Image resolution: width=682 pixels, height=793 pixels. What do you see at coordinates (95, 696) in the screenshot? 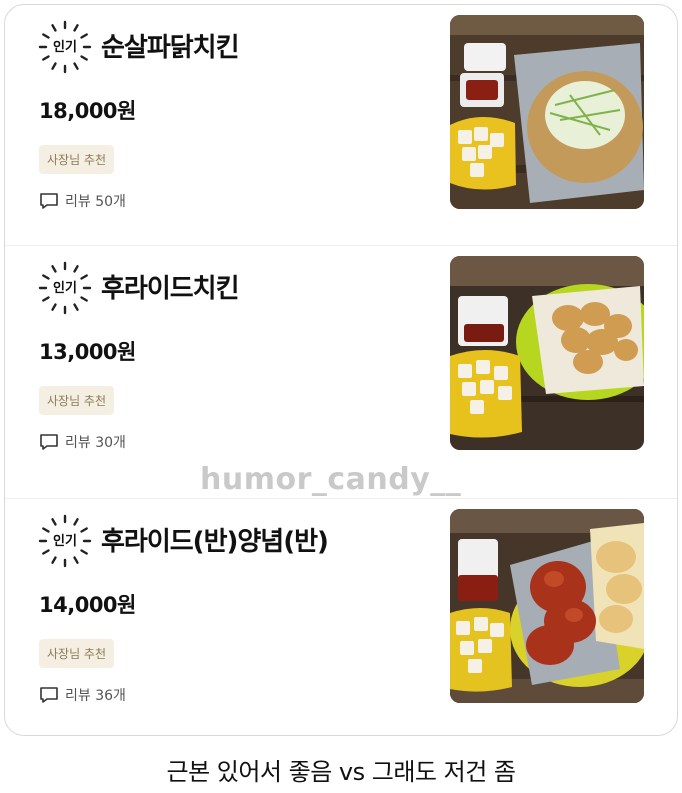
I see `review-count-label: 리뷰 36개` at bounding box center [95, 696].